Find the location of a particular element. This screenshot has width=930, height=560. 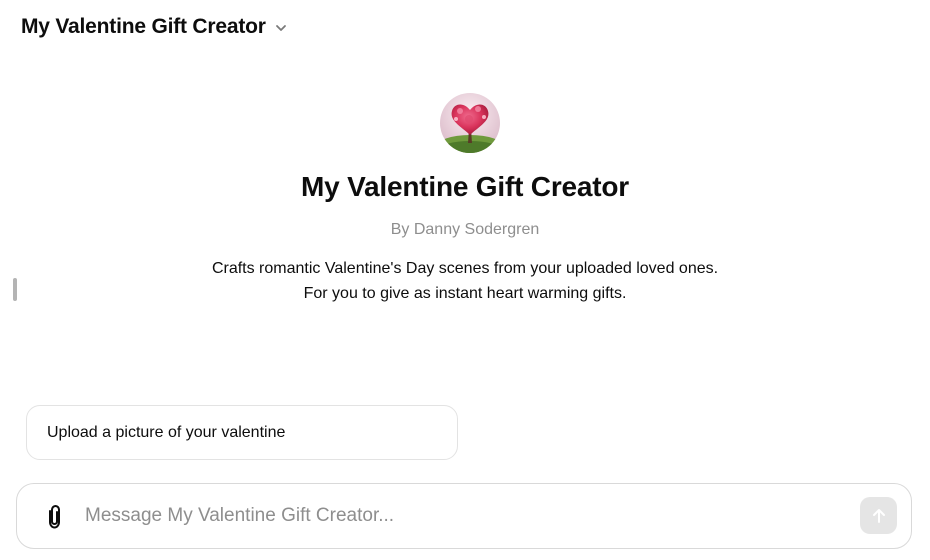

message-input is located at coordinates (465, 516).